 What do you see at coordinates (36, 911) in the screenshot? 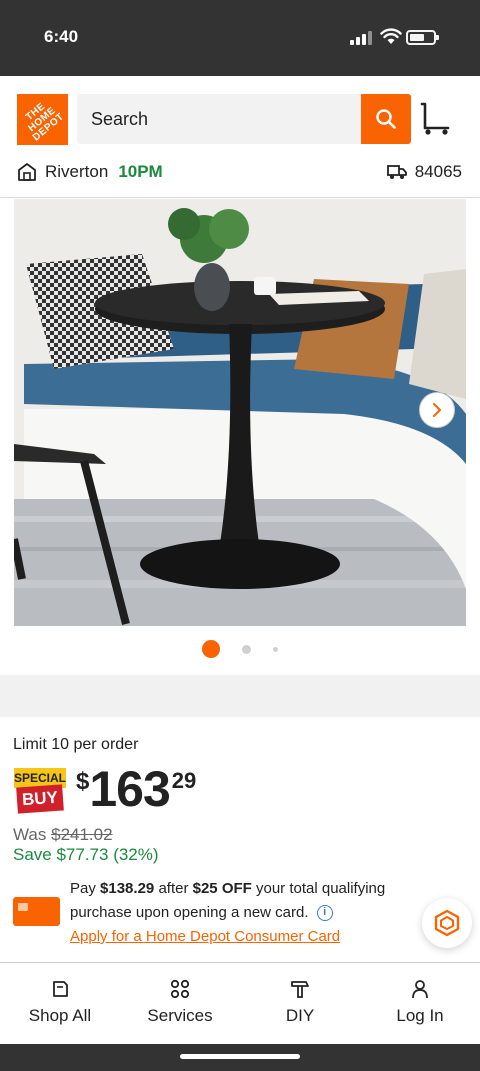
I see `credit-card-image` at bounding box center [36, 911].